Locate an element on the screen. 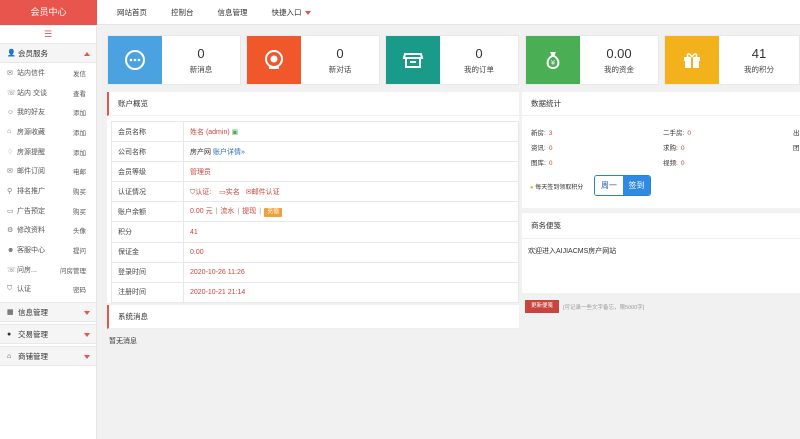 This screenshot has width=800, height=439. flow-link: 流水 is located at coordinates (227, 211).